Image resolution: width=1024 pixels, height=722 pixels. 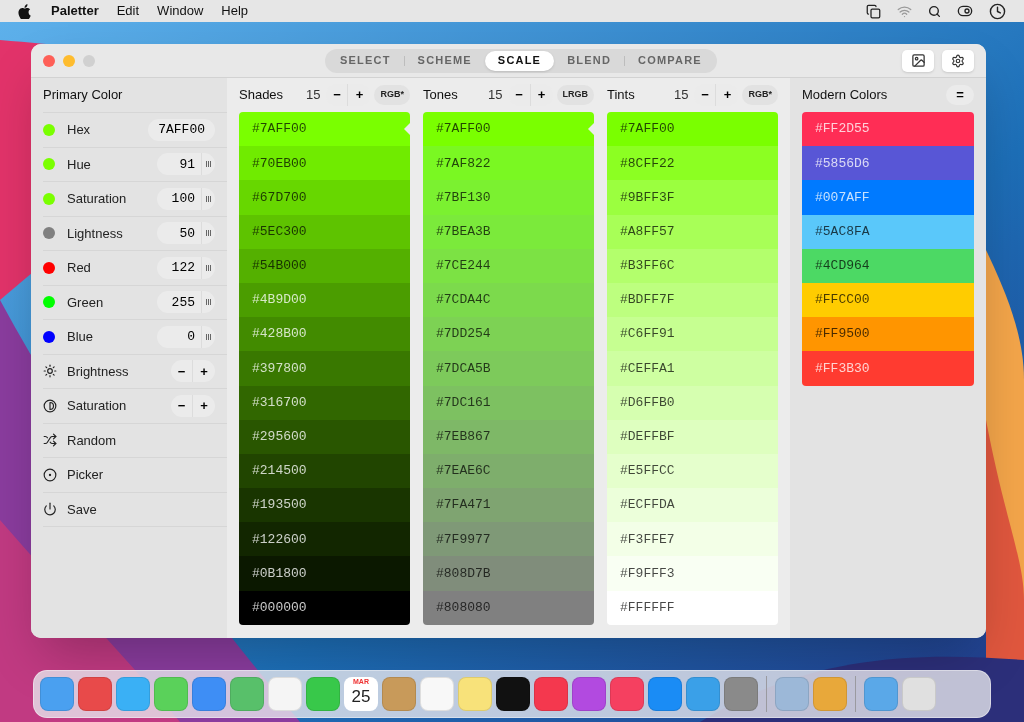 What do you see at coordinates (692, 265) in the screenshot?
I see `color-swatch: #B3FF6C` at bounding box center [692, 265].